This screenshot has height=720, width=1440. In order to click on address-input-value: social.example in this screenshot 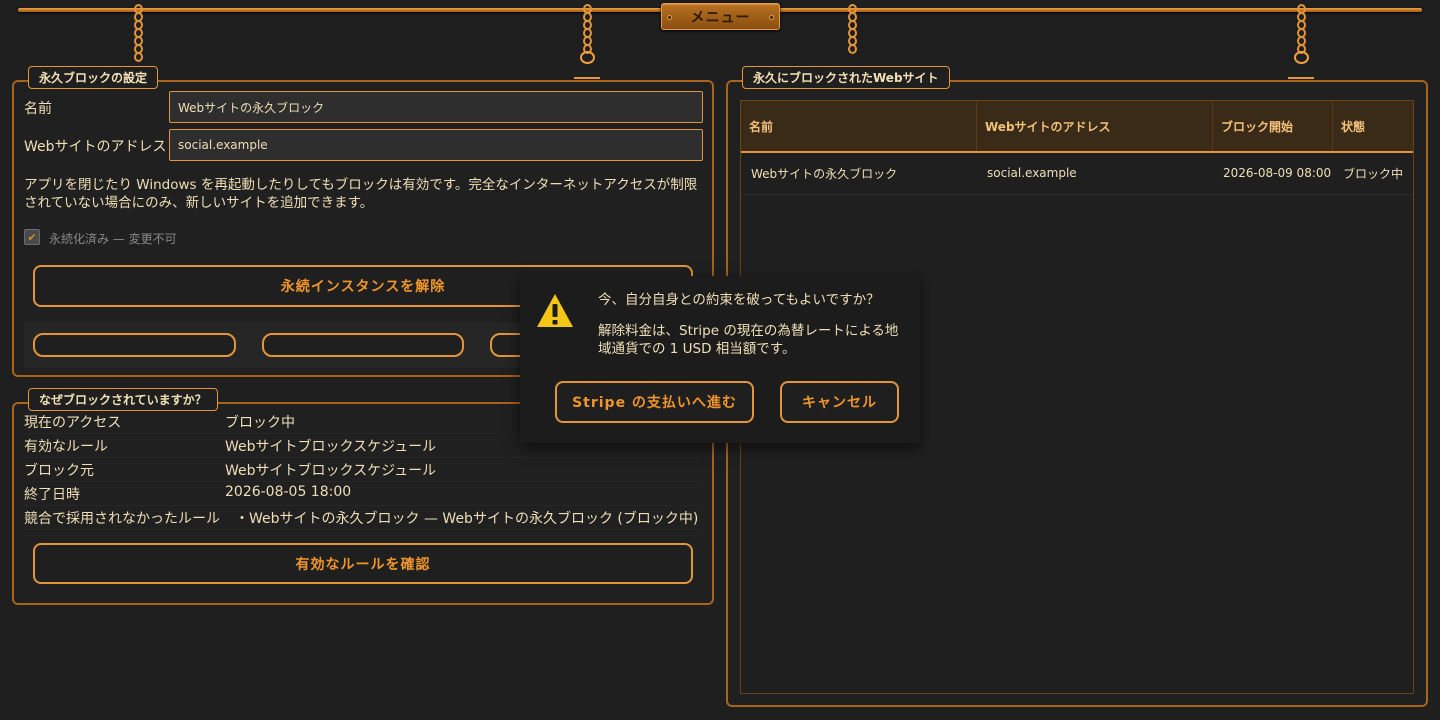, I will do `click(223, 145)`.